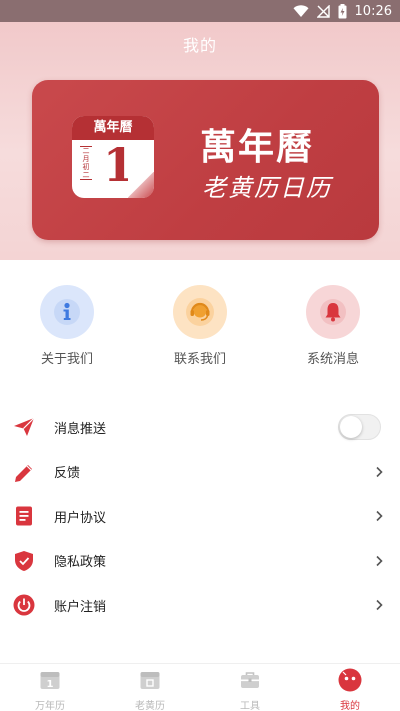 This screenshot has width=400, height=711. I want to click on about-us-label: 关于我们, so click(66, 359).